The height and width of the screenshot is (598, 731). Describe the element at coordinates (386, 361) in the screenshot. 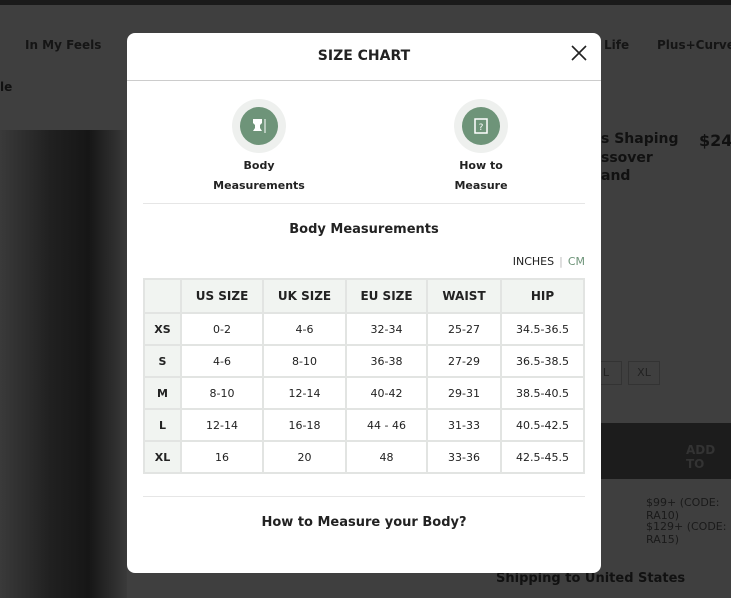

I see `table-cell: 36-38` at that location.